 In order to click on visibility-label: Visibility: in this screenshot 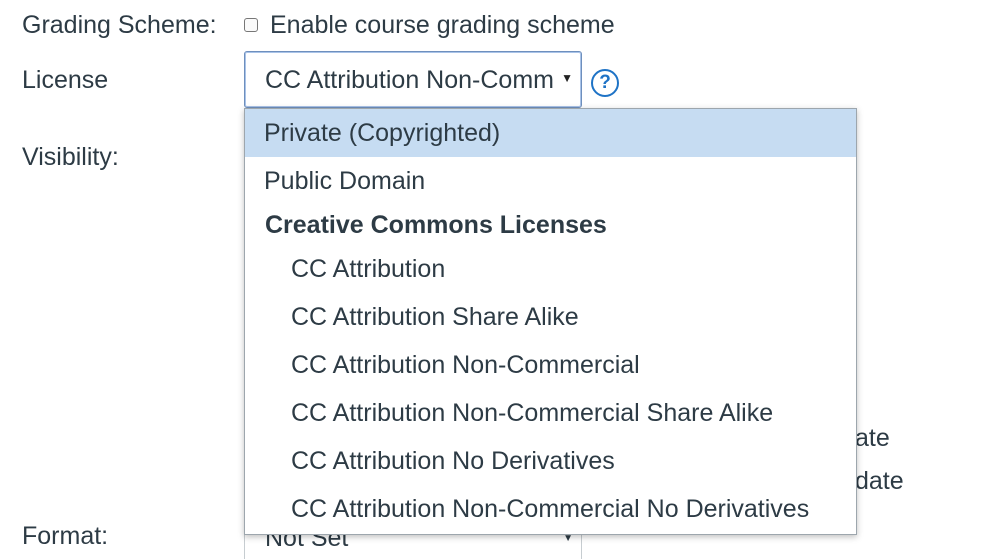, I will do `click(70, 157)`.